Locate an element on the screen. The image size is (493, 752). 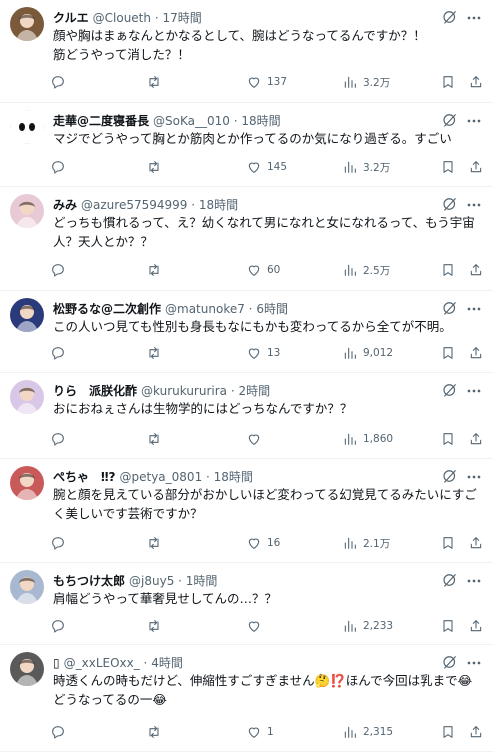
views-button: 9,012 is located at coordinates (367, 353).